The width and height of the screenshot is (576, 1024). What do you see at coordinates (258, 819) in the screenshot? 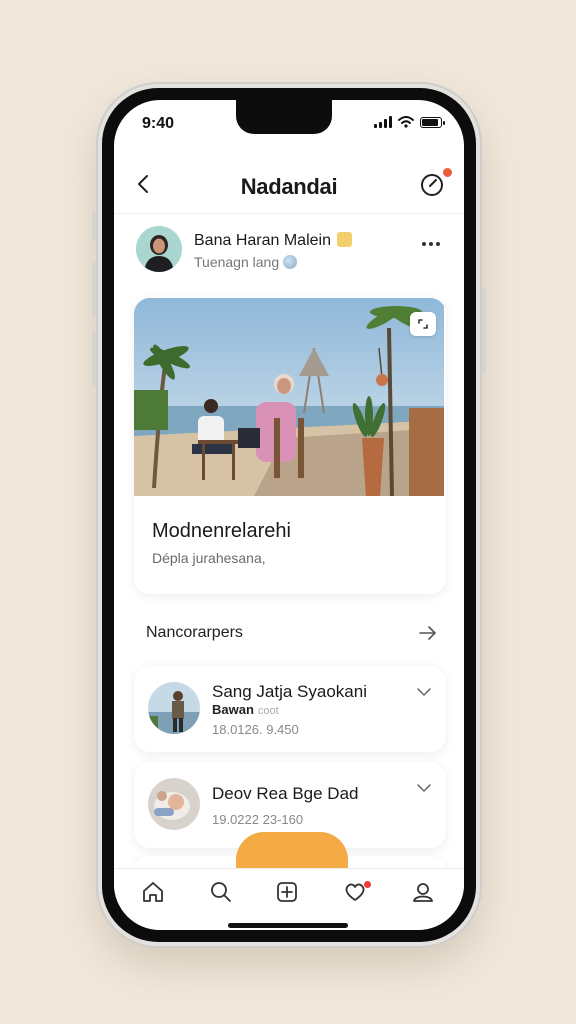
I see `list-item-meta: 19.0222 23-160` at bounding box center [258, 819].